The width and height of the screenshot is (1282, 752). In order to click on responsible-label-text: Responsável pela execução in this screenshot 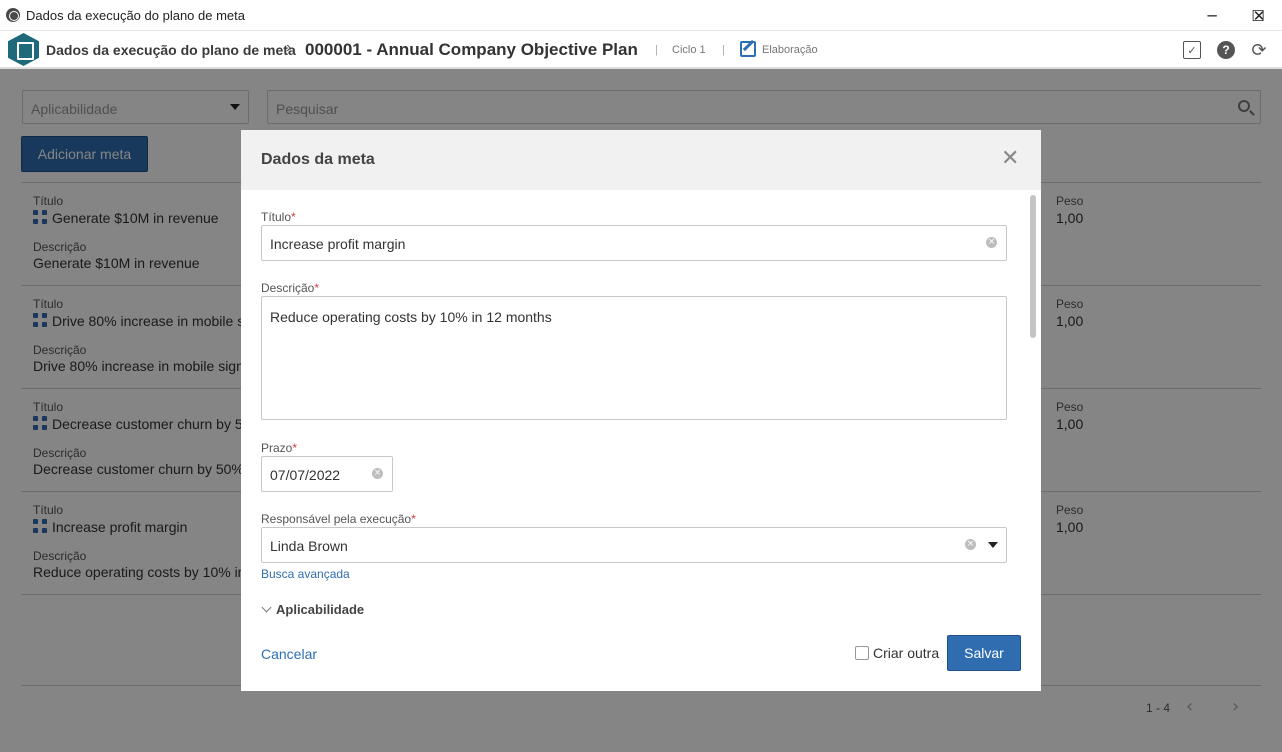, I will do `click(336, 519)`.